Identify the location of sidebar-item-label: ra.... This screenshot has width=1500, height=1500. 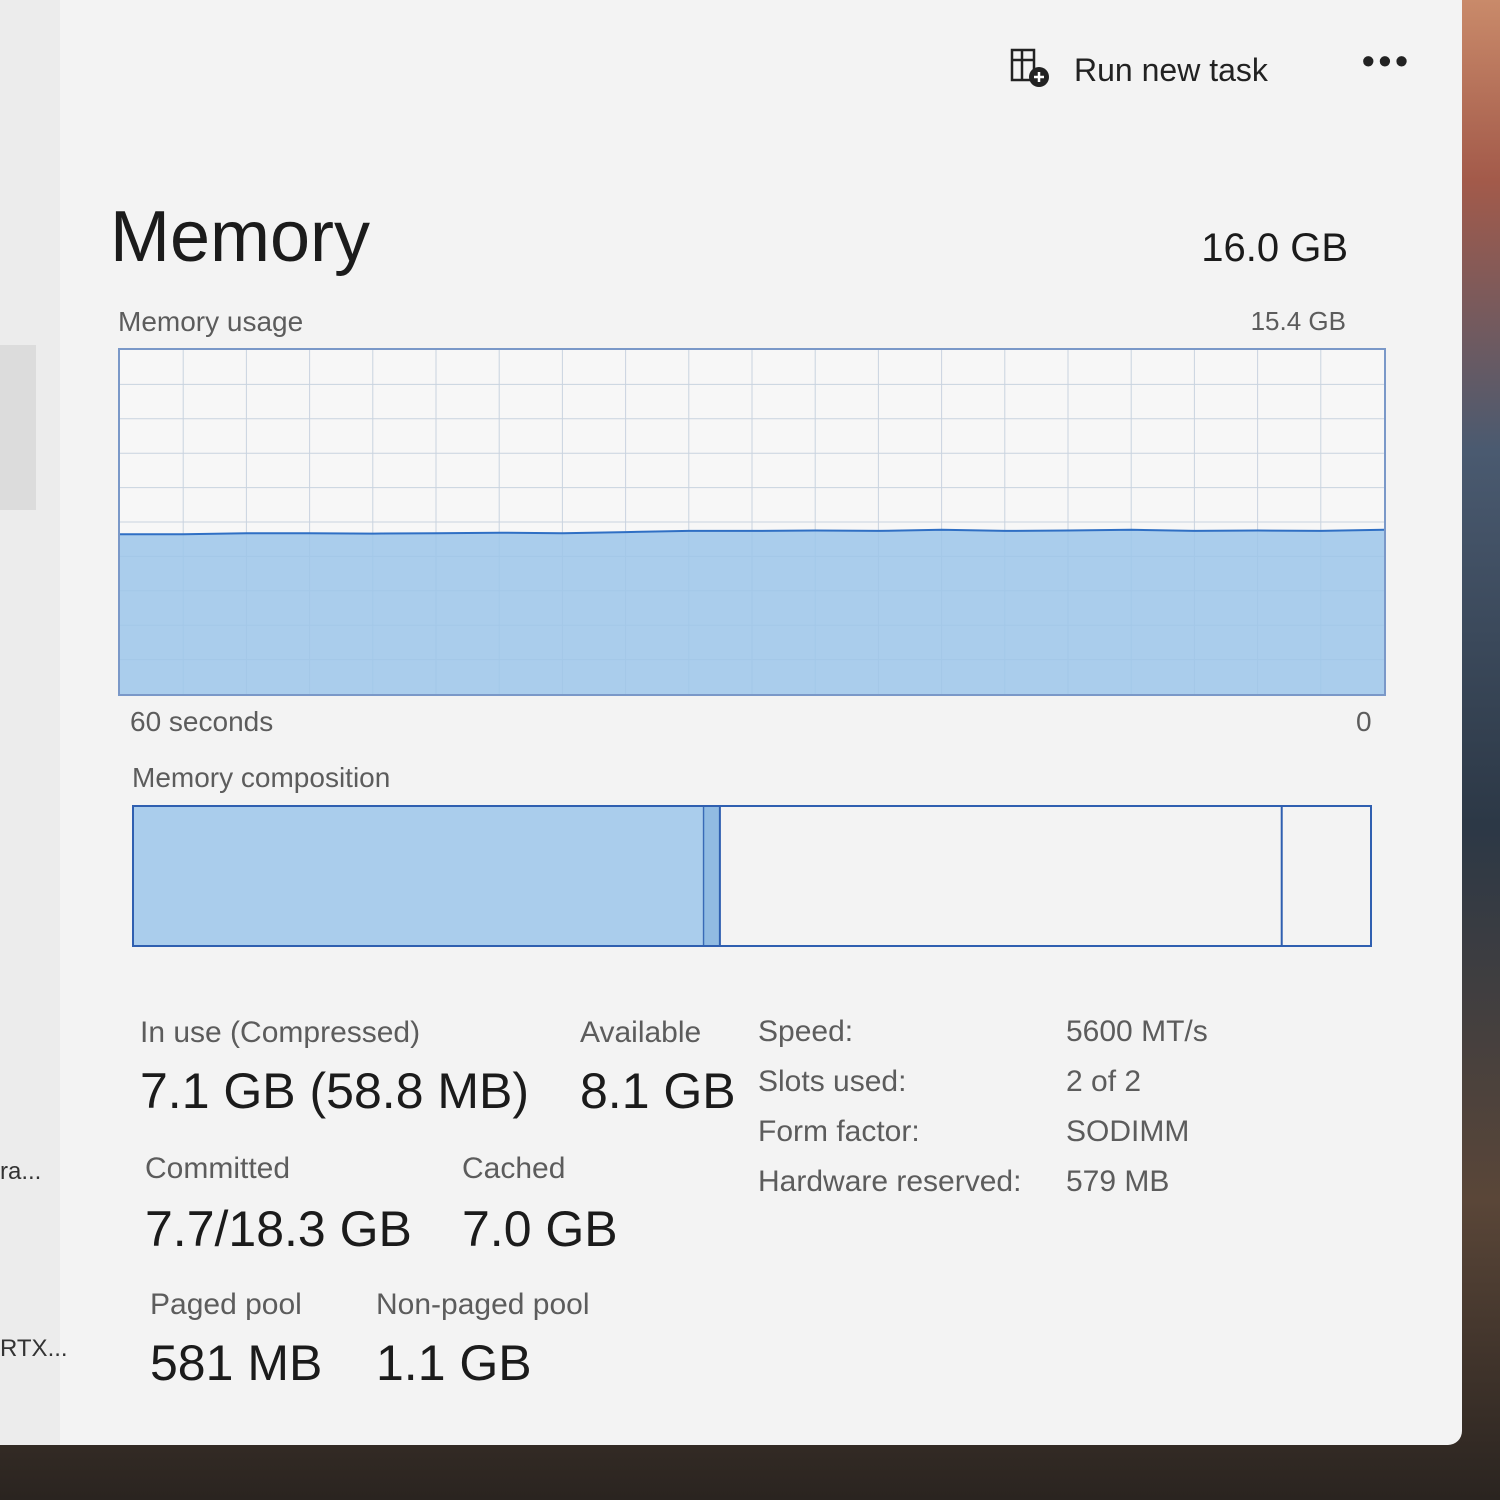
(20, 1172).